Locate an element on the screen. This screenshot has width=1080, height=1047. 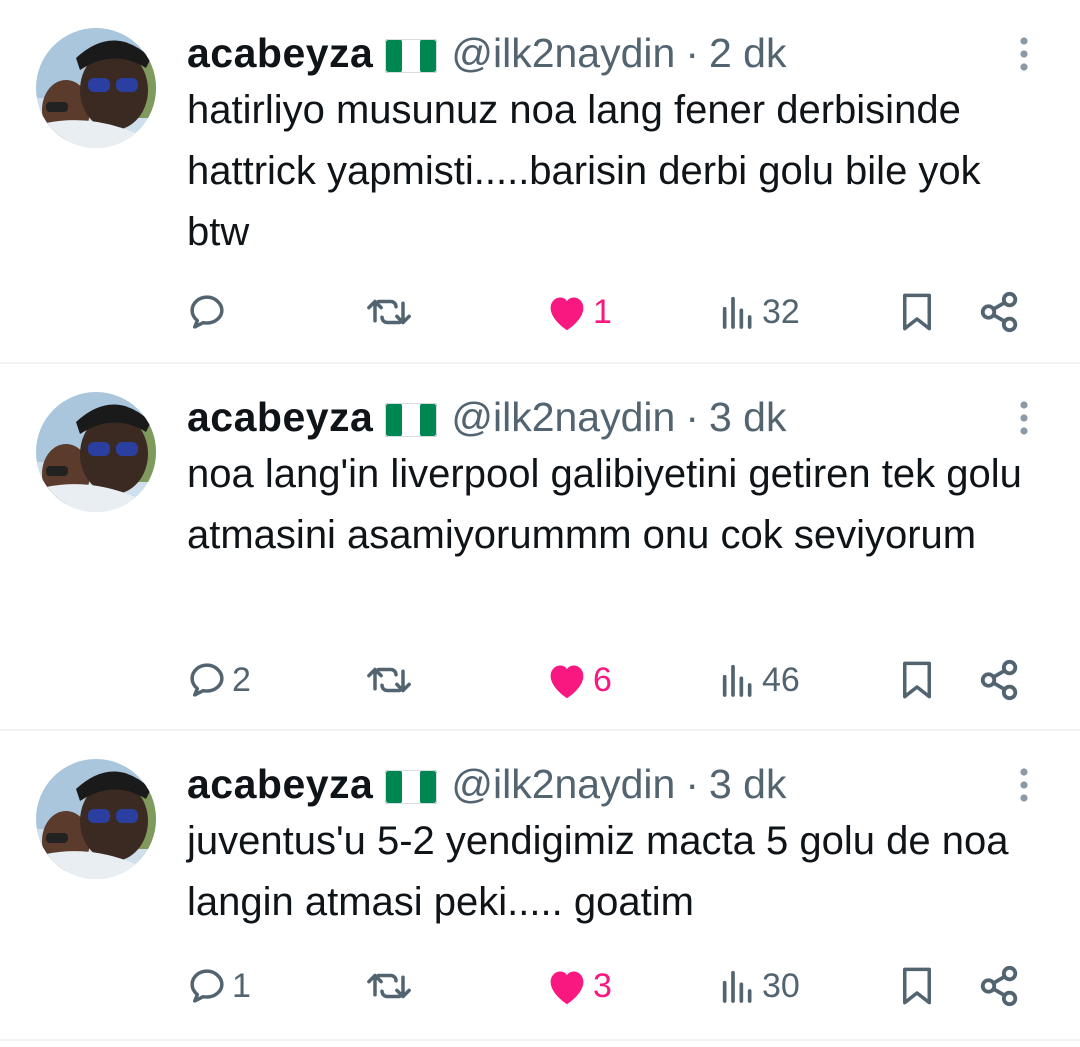
like-button: 1 is located at coordinates (578, 312).